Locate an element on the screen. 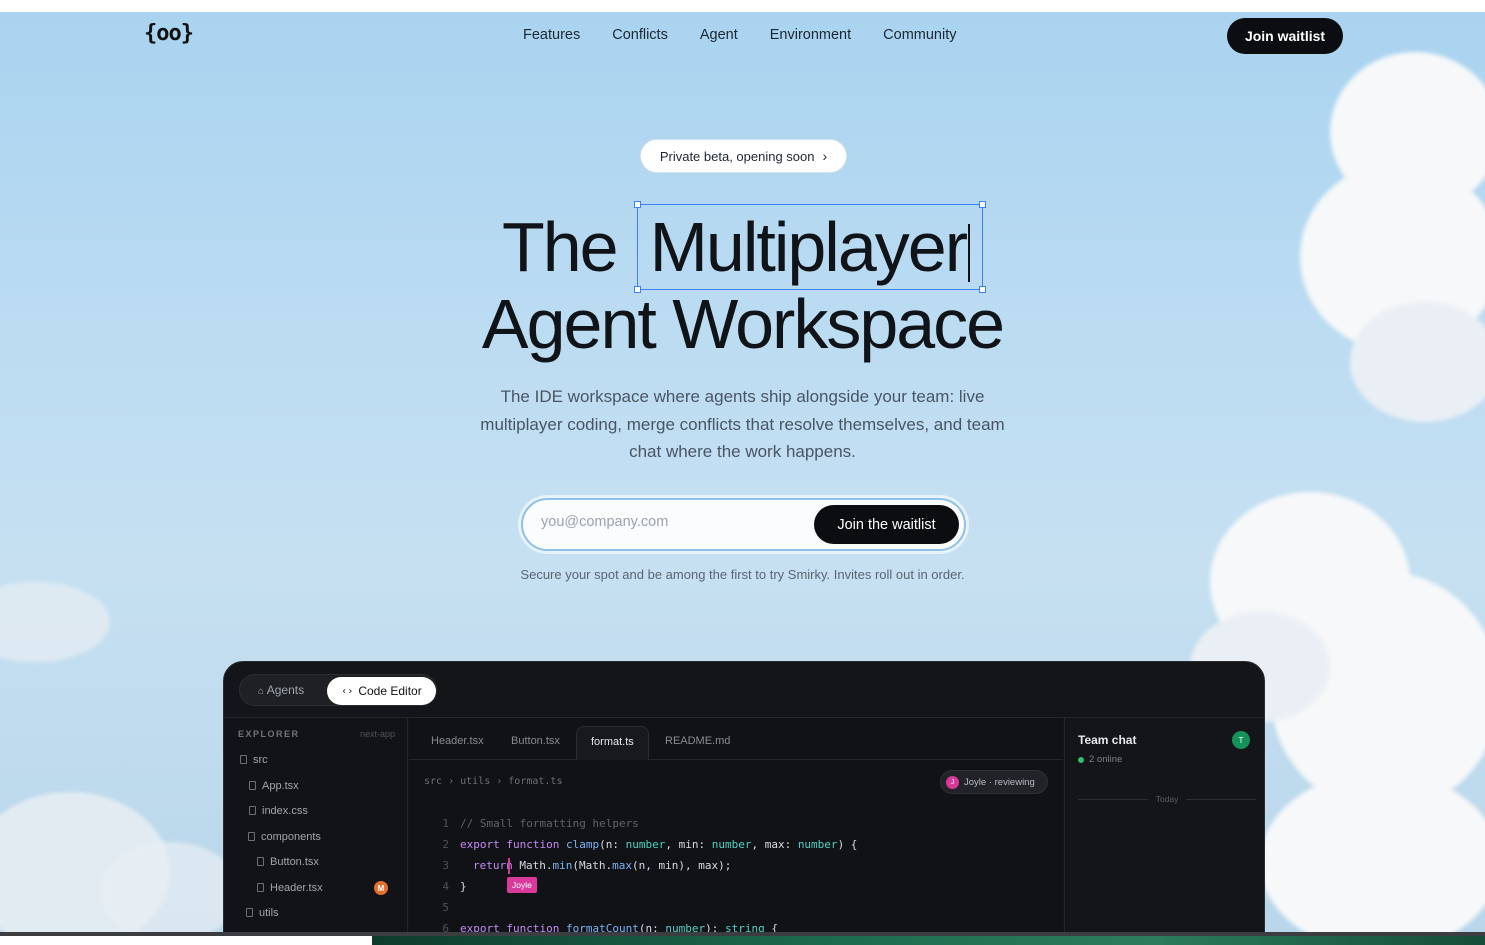 The height and width of the screenshot is (945, 1485). tab-code-editor-label: Code Editor is located at coordinates (390, 691).